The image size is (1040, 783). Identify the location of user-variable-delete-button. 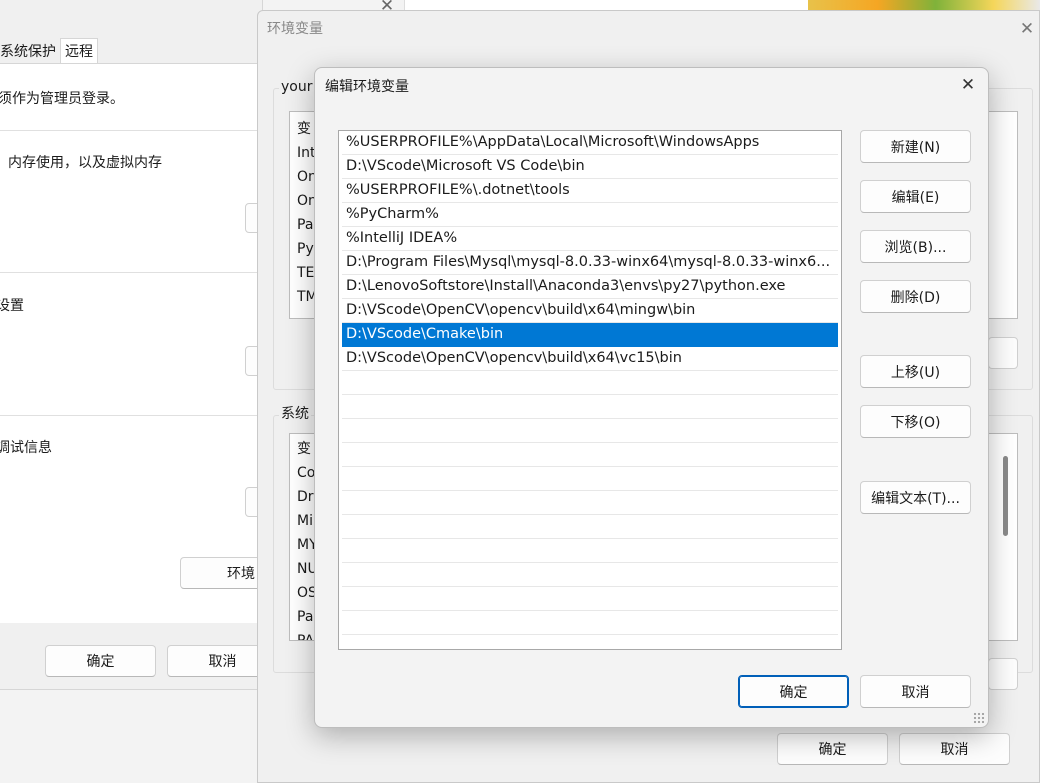
(1003, 353).